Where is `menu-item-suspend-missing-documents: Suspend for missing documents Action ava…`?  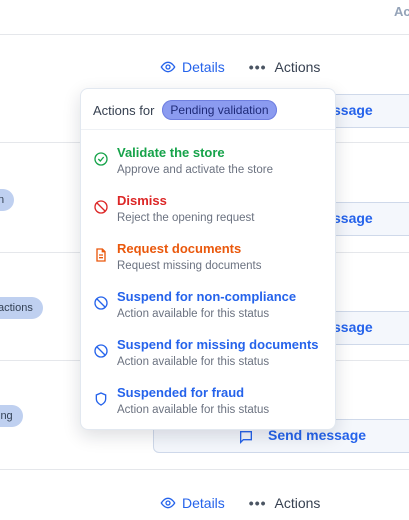 menu-item-suspend-missing-documents: Suspend for missing documents Action ava… is located at coordinates (209, 357).